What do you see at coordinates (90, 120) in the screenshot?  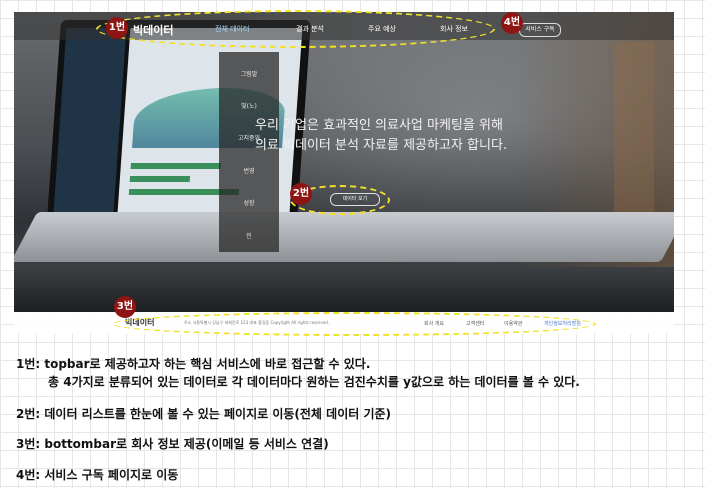 I see `laptop-dashboard-sidebar` at bounding box center [90, 120].